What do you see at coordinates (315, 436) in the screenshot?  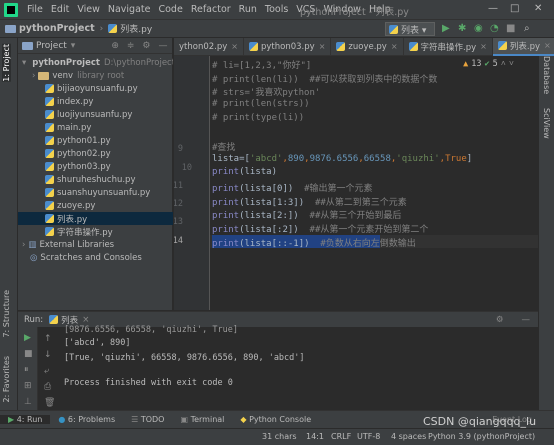 I see `status-position: 14:1` at bounding box center [315, 436].